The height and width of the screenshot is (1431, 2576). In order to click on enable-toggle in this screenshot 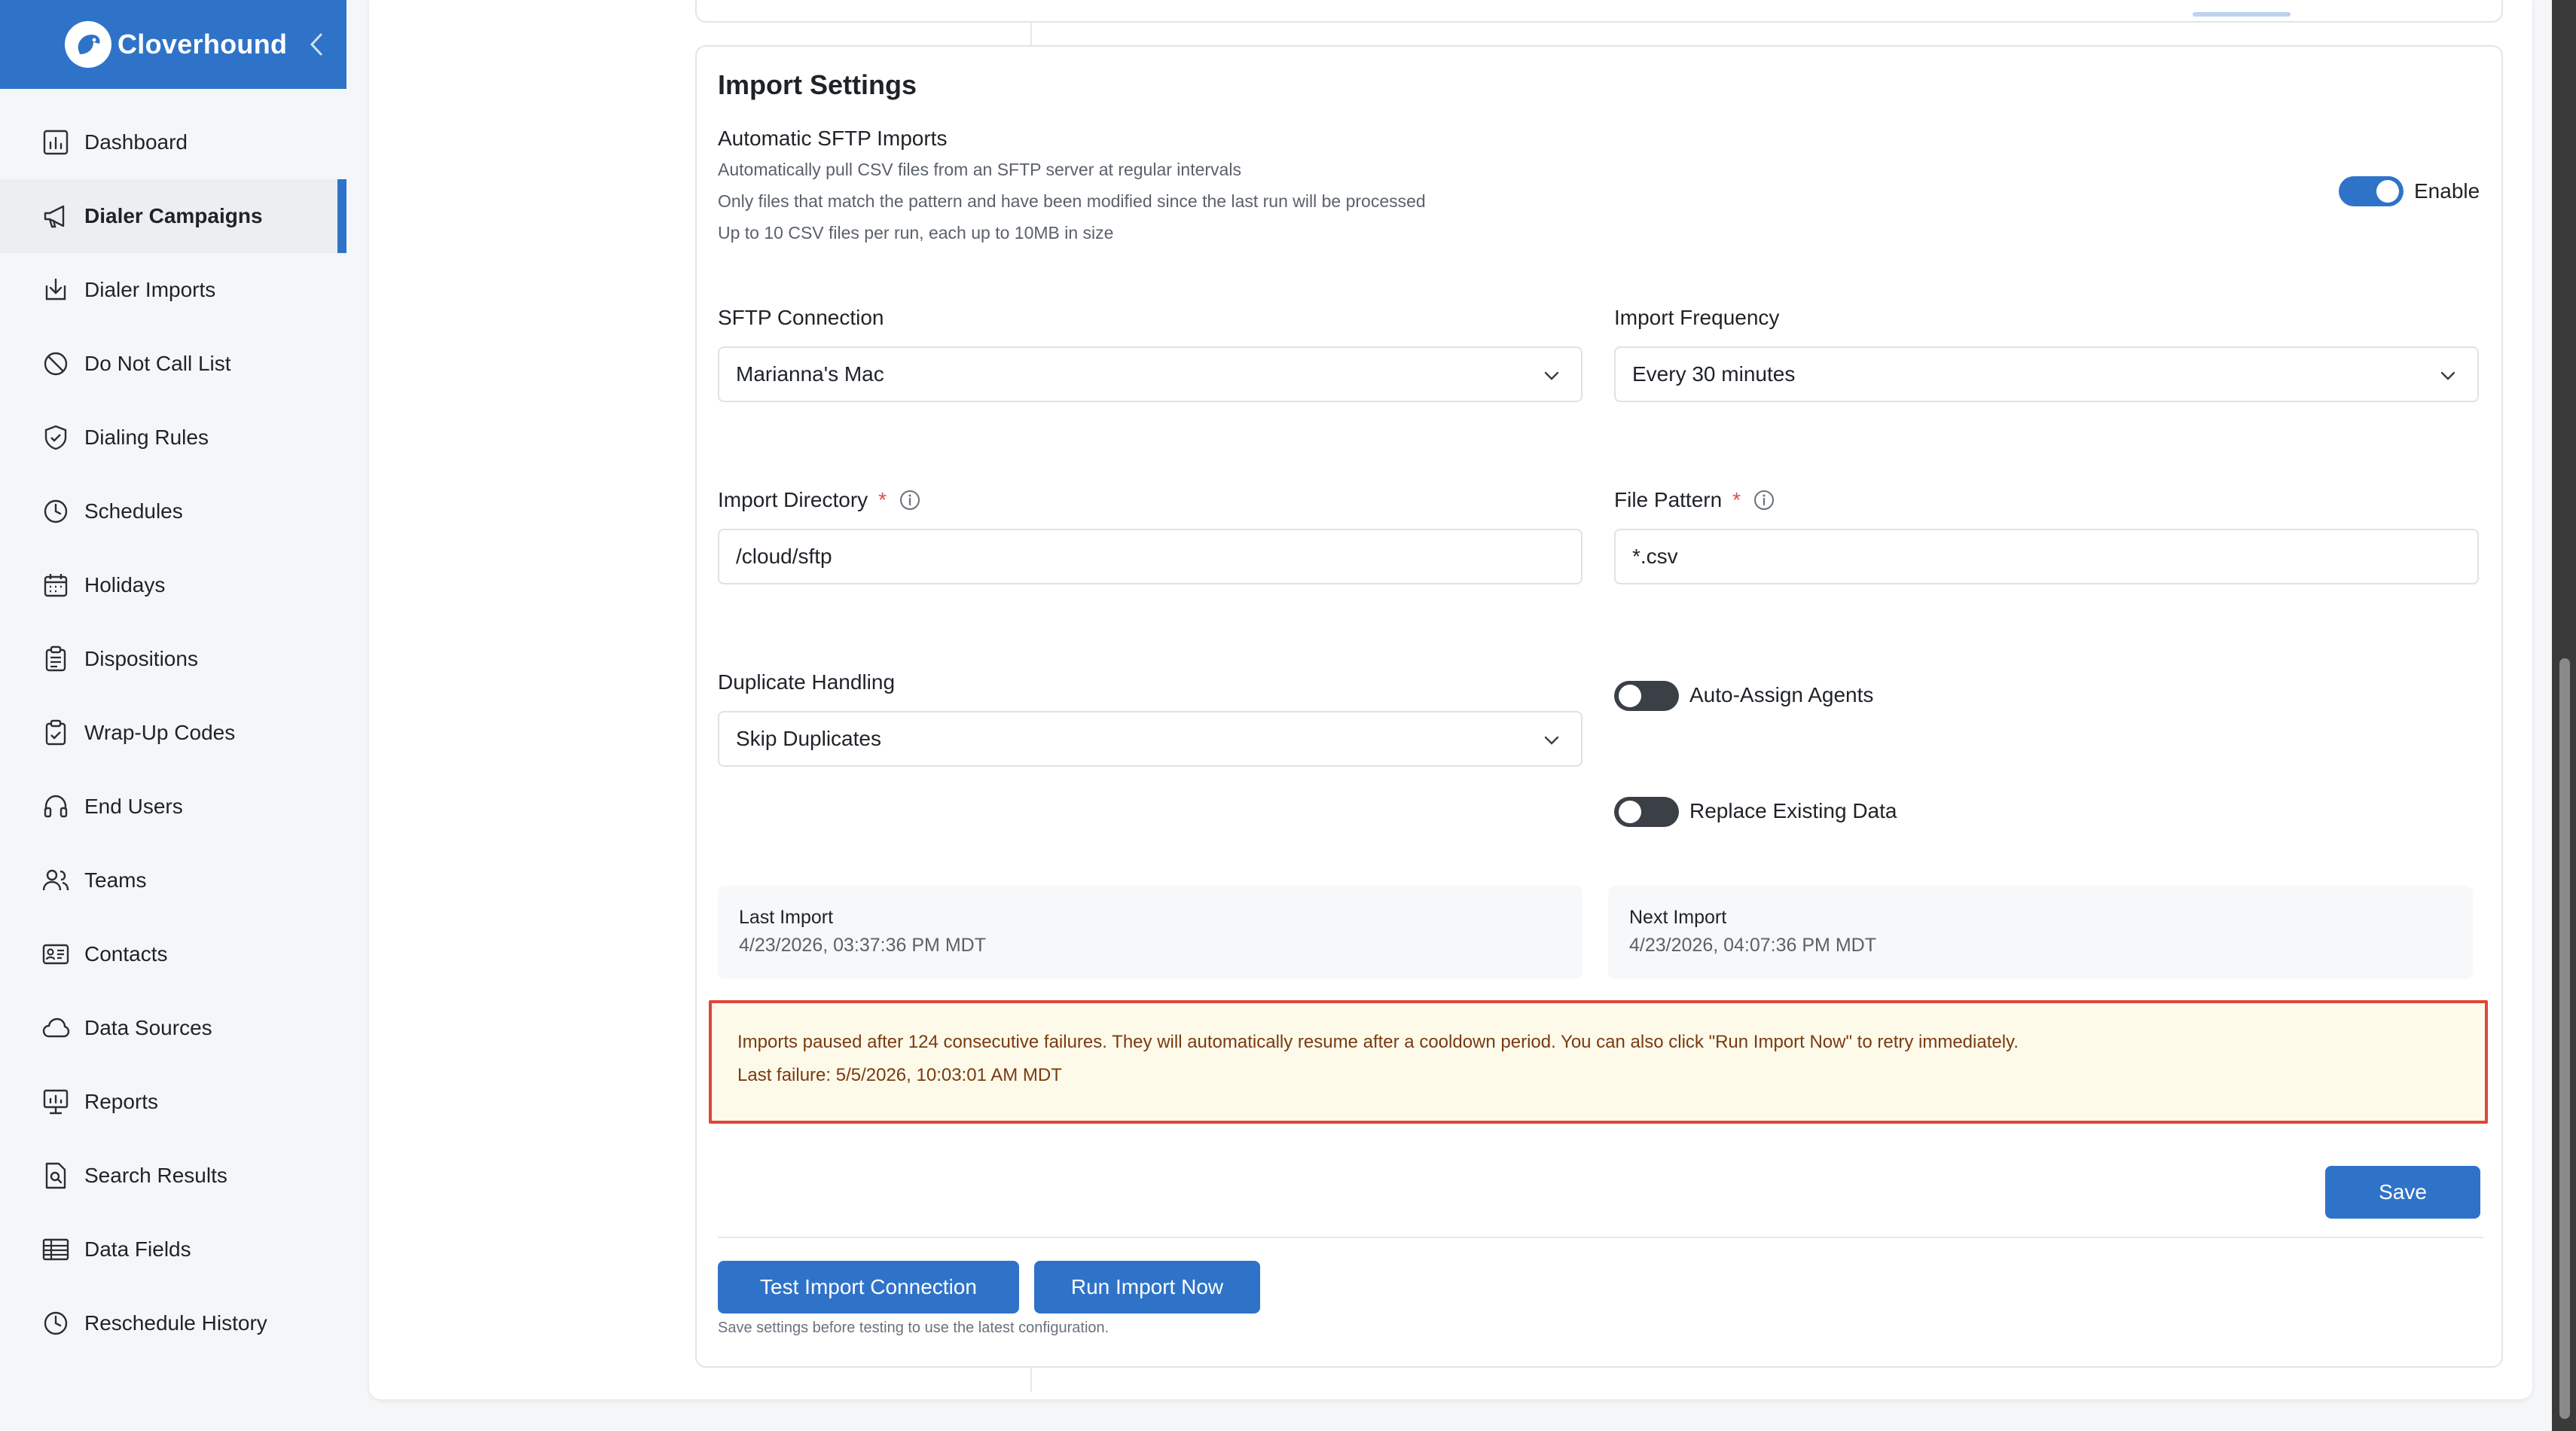, I will do `click(2372, 191)`.